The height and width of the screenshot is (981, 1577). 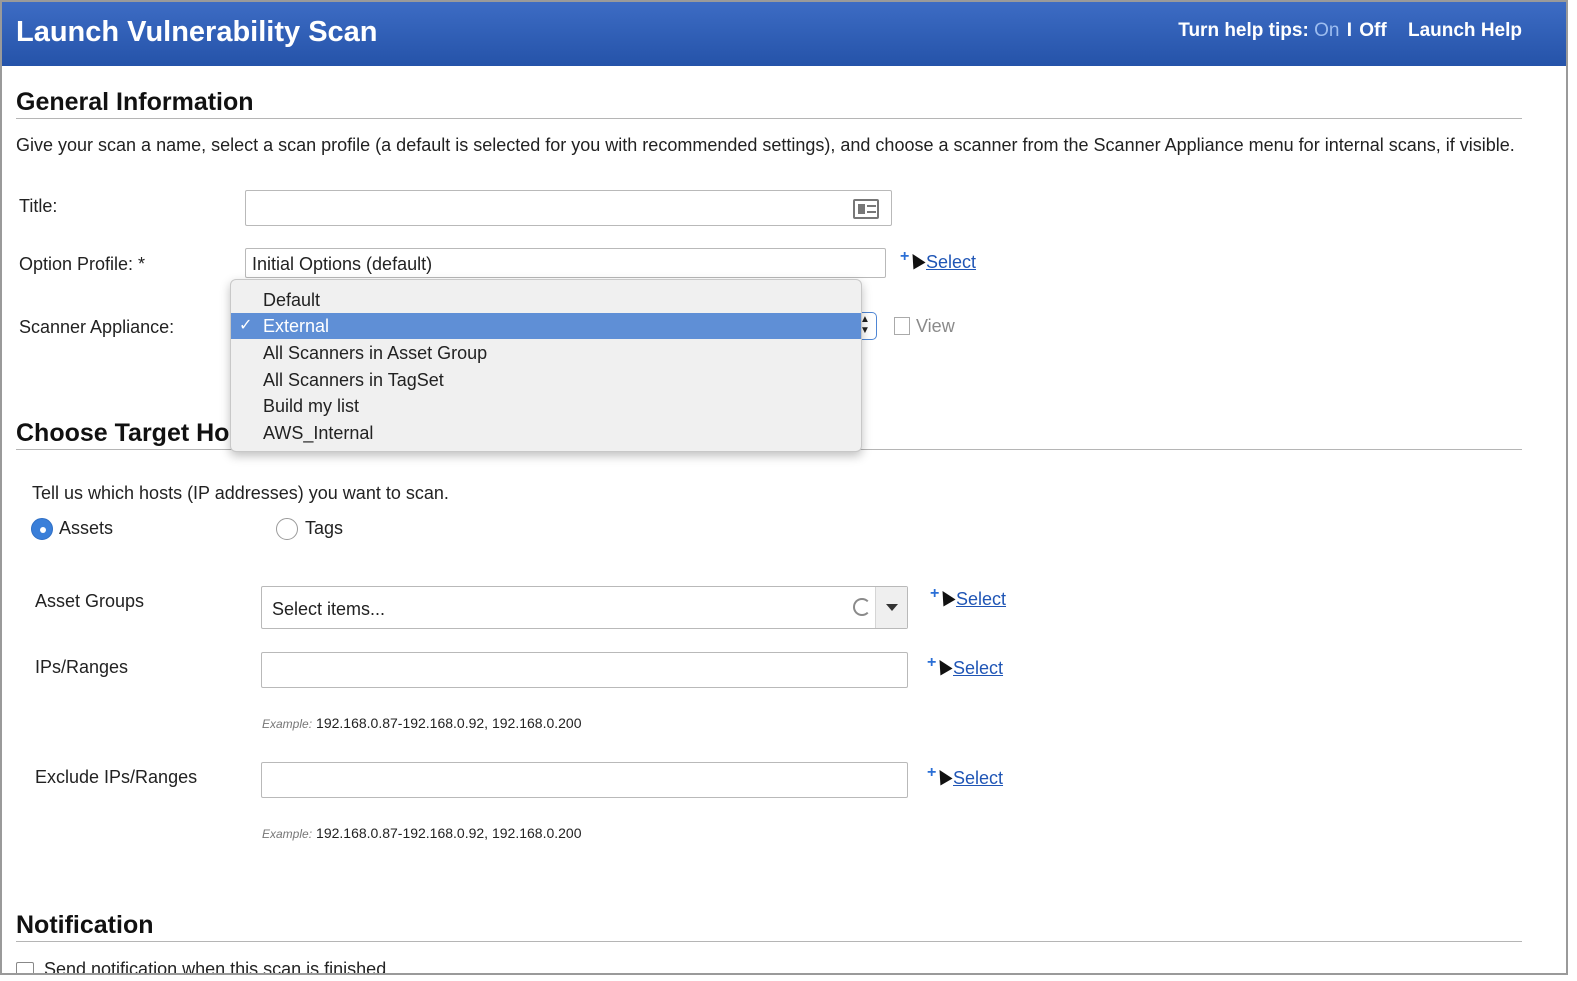 I want to click on scanner-appliance-label: Scanner Appliance:, so click(x=97, y=327).